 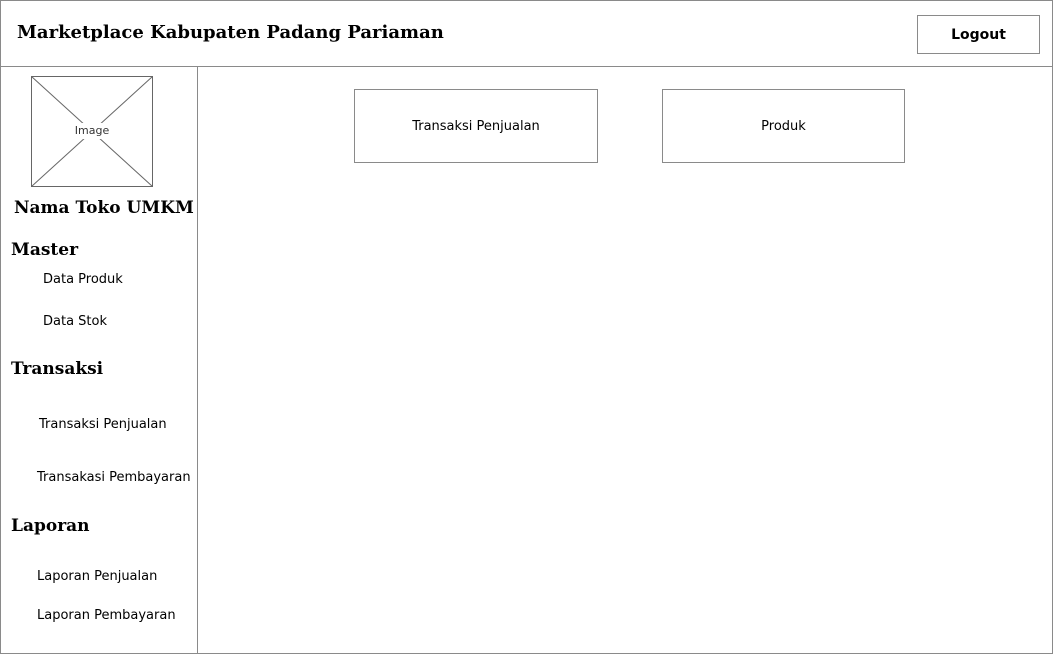 I want to click on sidebar-item-transaksi-penjualan: Transaksi Penjualan, so click(x=103, y=424).